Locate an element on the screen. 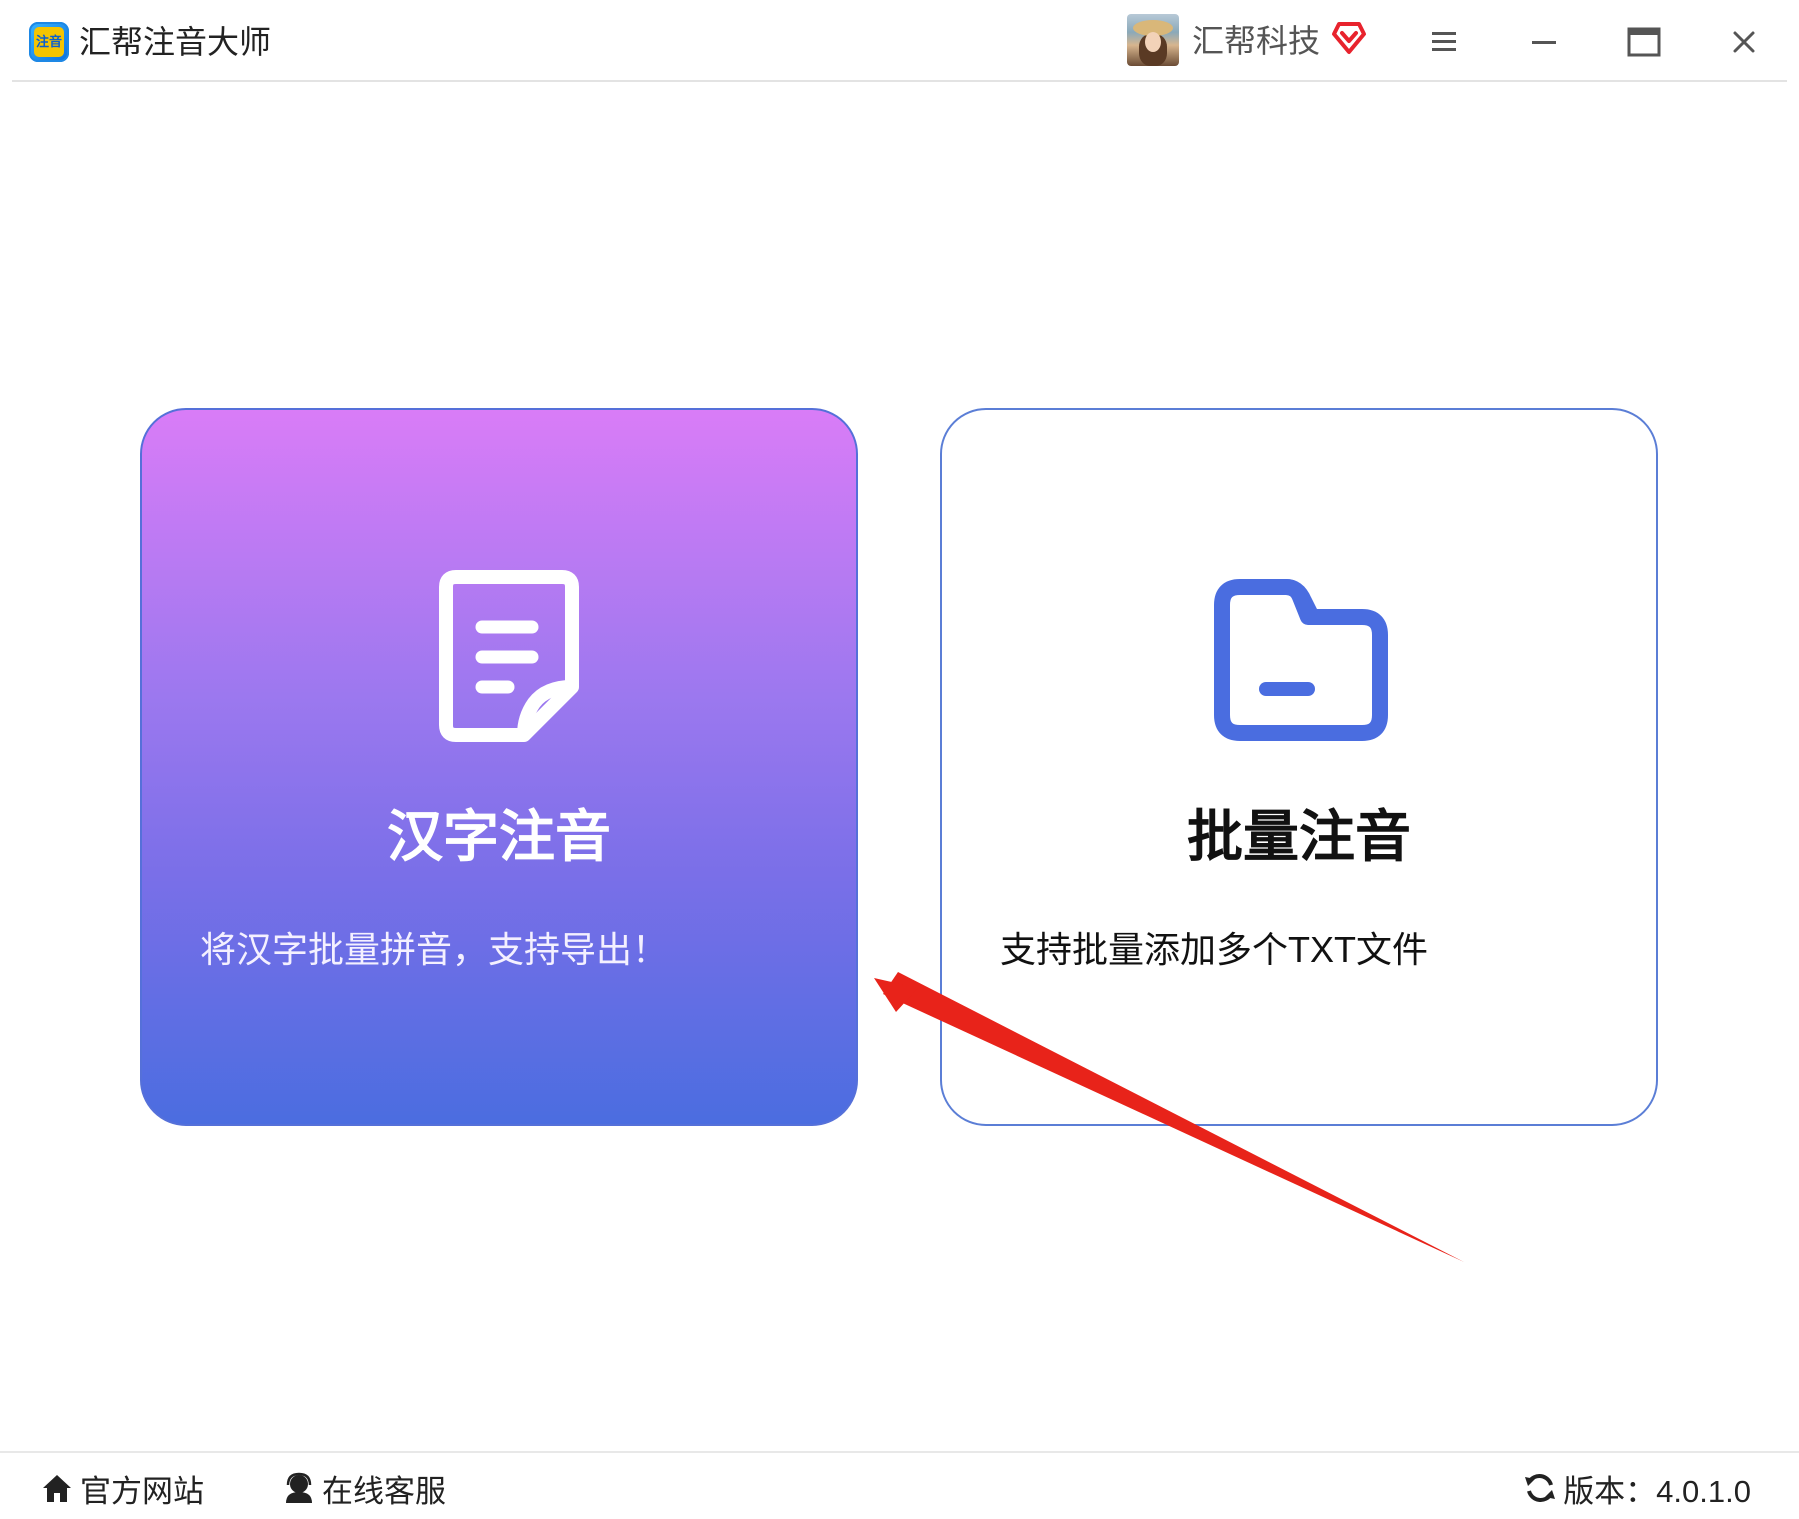  card-description: 将汉字批量拼音，支持导出！ is located at coordinates (434, 949).